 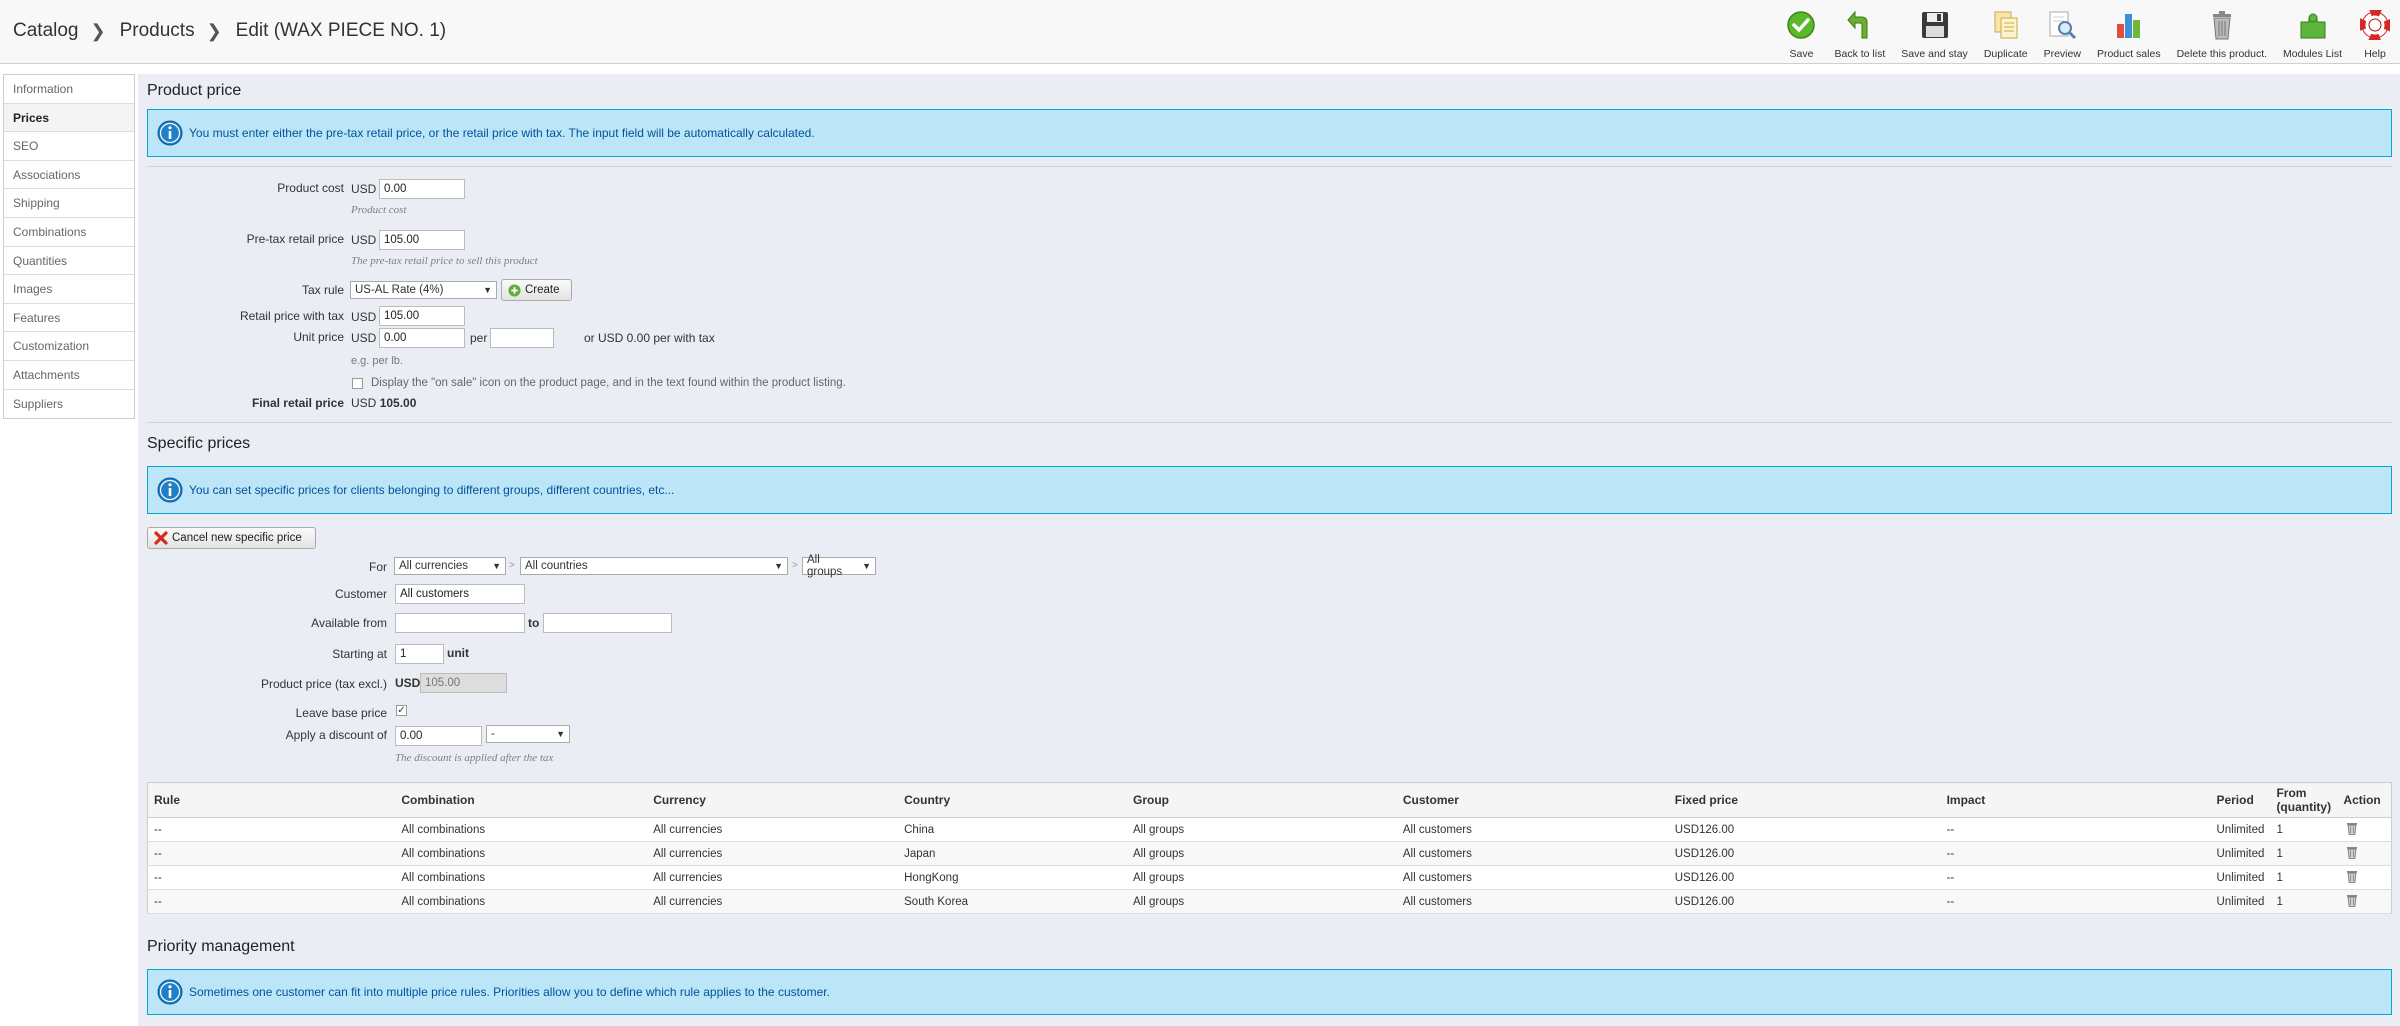 I want to click on column-header: Group, so click(x=1262, y=800).